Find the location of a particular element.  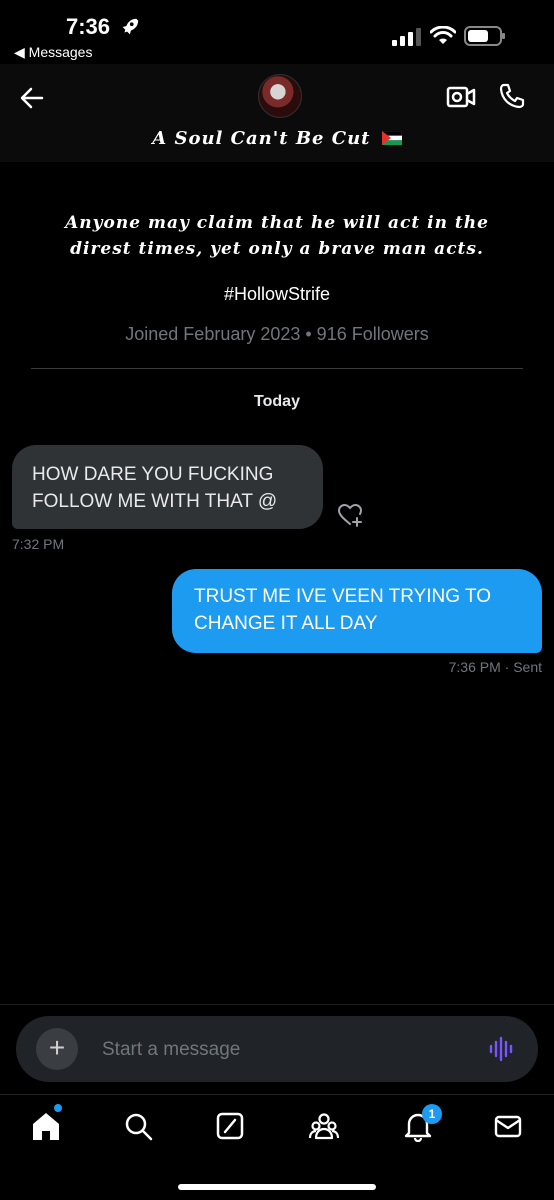

message-line: TRUST ME IVE VEEN TRYING TO is located at coordinates (343, 596).